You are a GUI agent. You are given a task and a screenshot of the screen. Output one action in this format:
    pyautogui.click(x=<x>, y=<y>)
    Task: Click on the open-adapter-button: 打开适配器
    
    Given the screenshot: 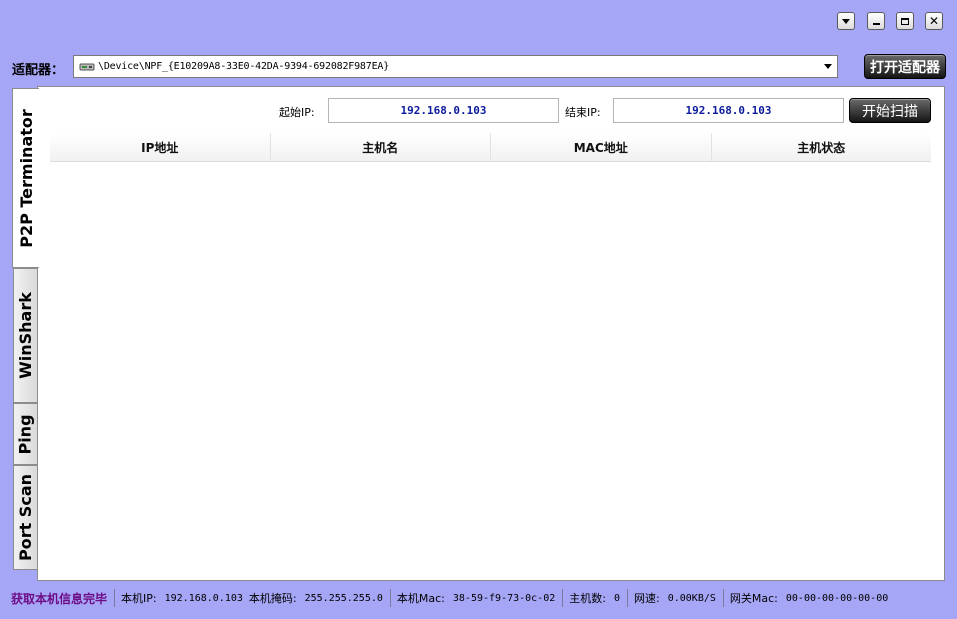 What is the action you would take?
    pyautogui.click(x=905, y=66)
    